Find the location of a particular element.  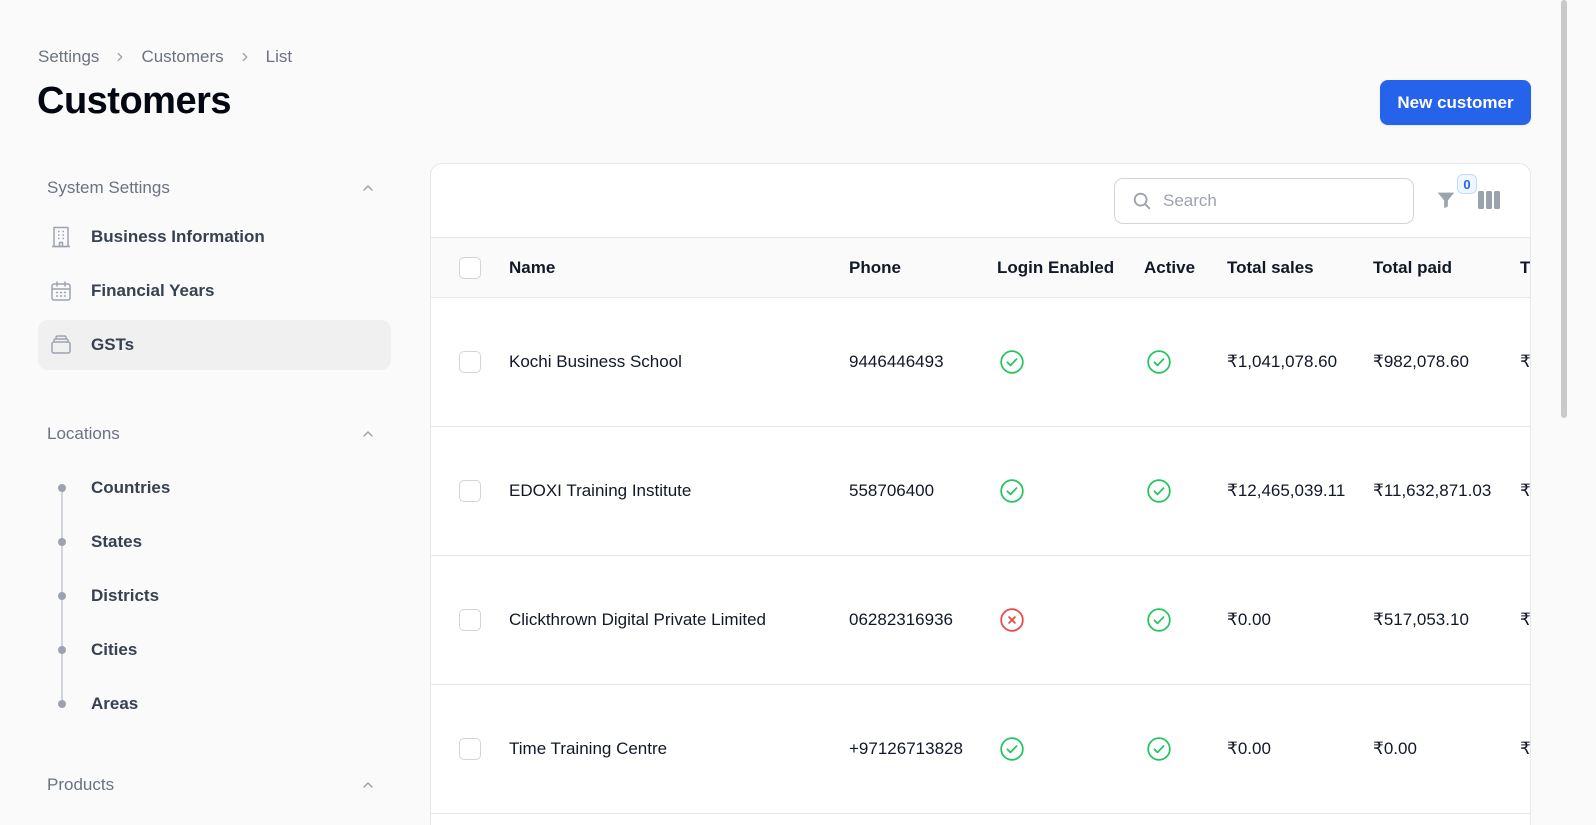

page-title: Customers is located at coordinates (134, 101).